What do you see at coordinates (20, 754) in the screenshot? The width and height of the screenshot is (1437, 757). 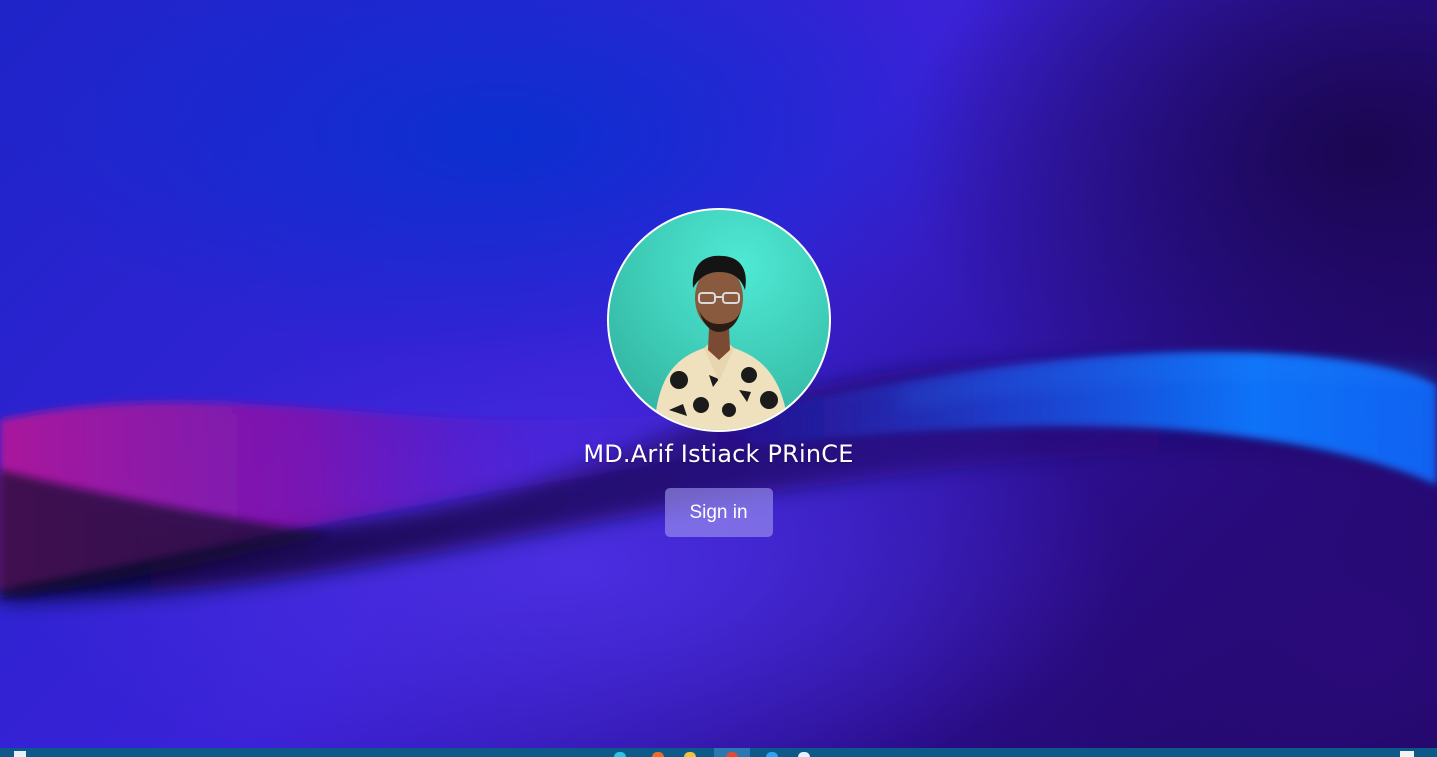 I see `start-icon` at bounding box center [20, 754].